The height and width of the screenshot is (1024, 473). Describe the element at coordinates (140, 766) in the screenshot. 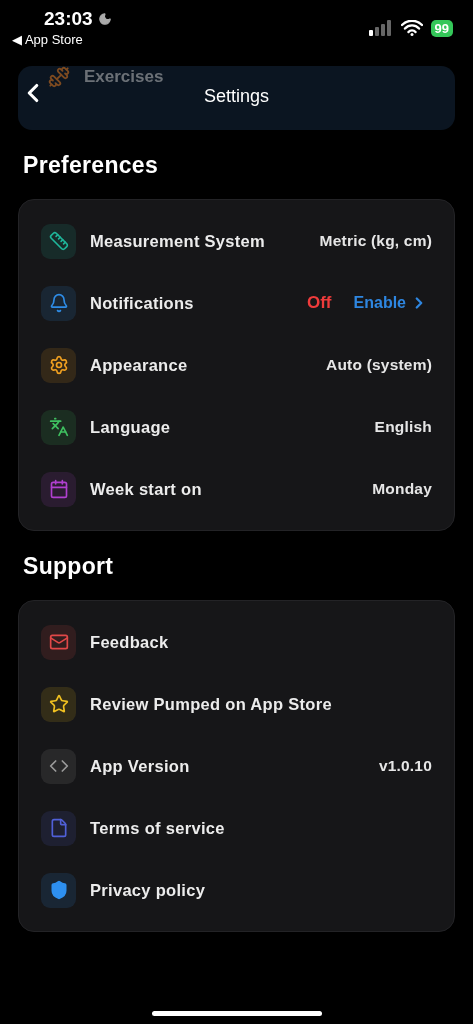

I see `setting-label: App Version` at that location.